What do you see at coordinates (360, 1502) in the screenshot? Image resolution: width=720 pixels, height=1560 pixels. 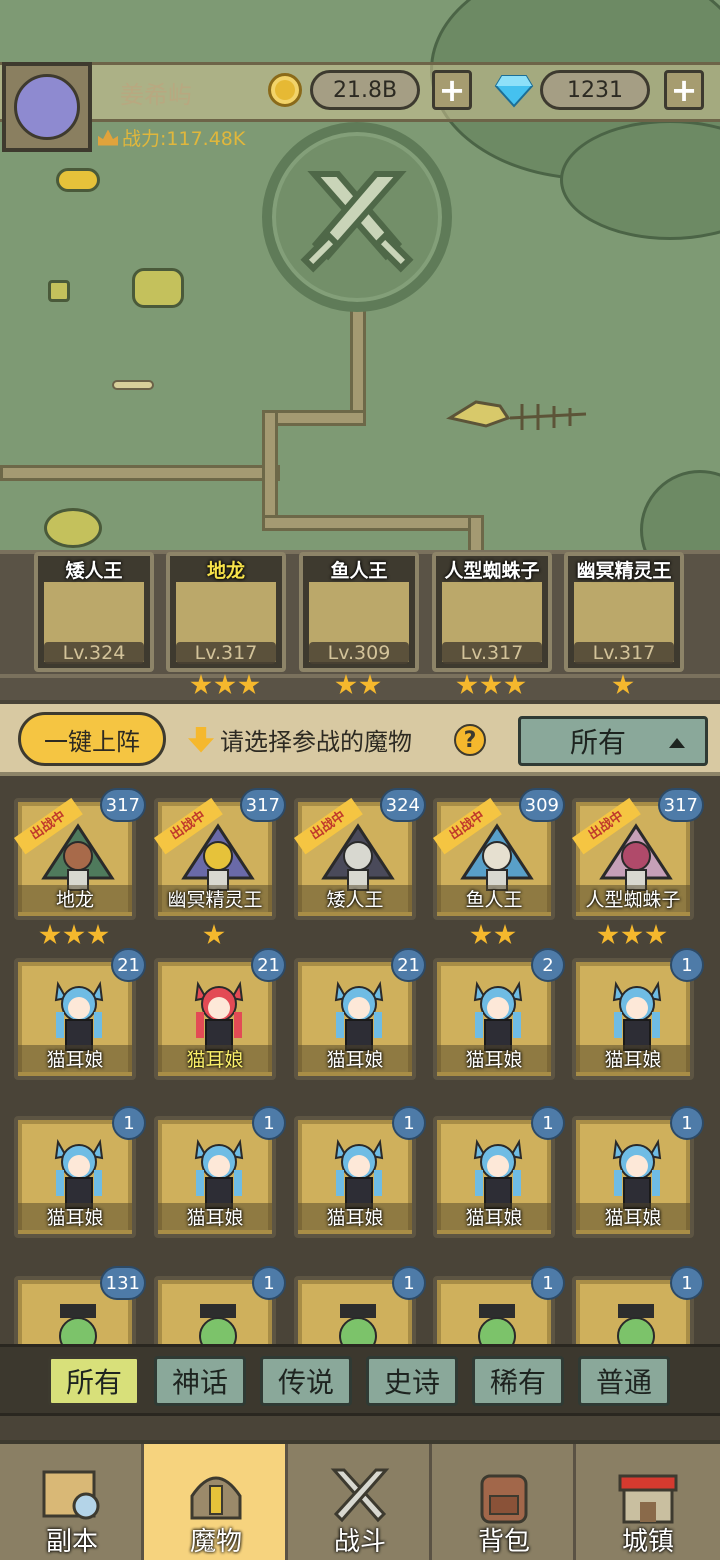 I see `nav-battle: 战斗` at bounding box center [360, 1502].